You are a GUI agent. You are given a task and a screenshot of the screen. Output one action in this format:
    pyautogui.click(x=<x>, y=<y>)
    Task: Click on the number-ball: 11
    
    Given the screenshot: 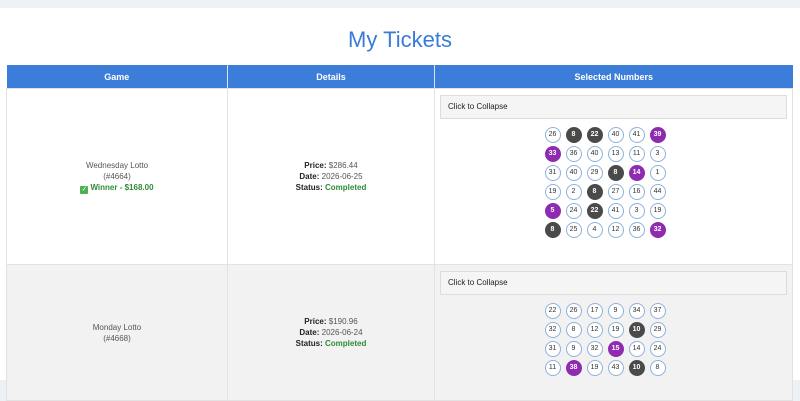 What is the action you would take?
    pyautogui.click(x=636, y=154)
    